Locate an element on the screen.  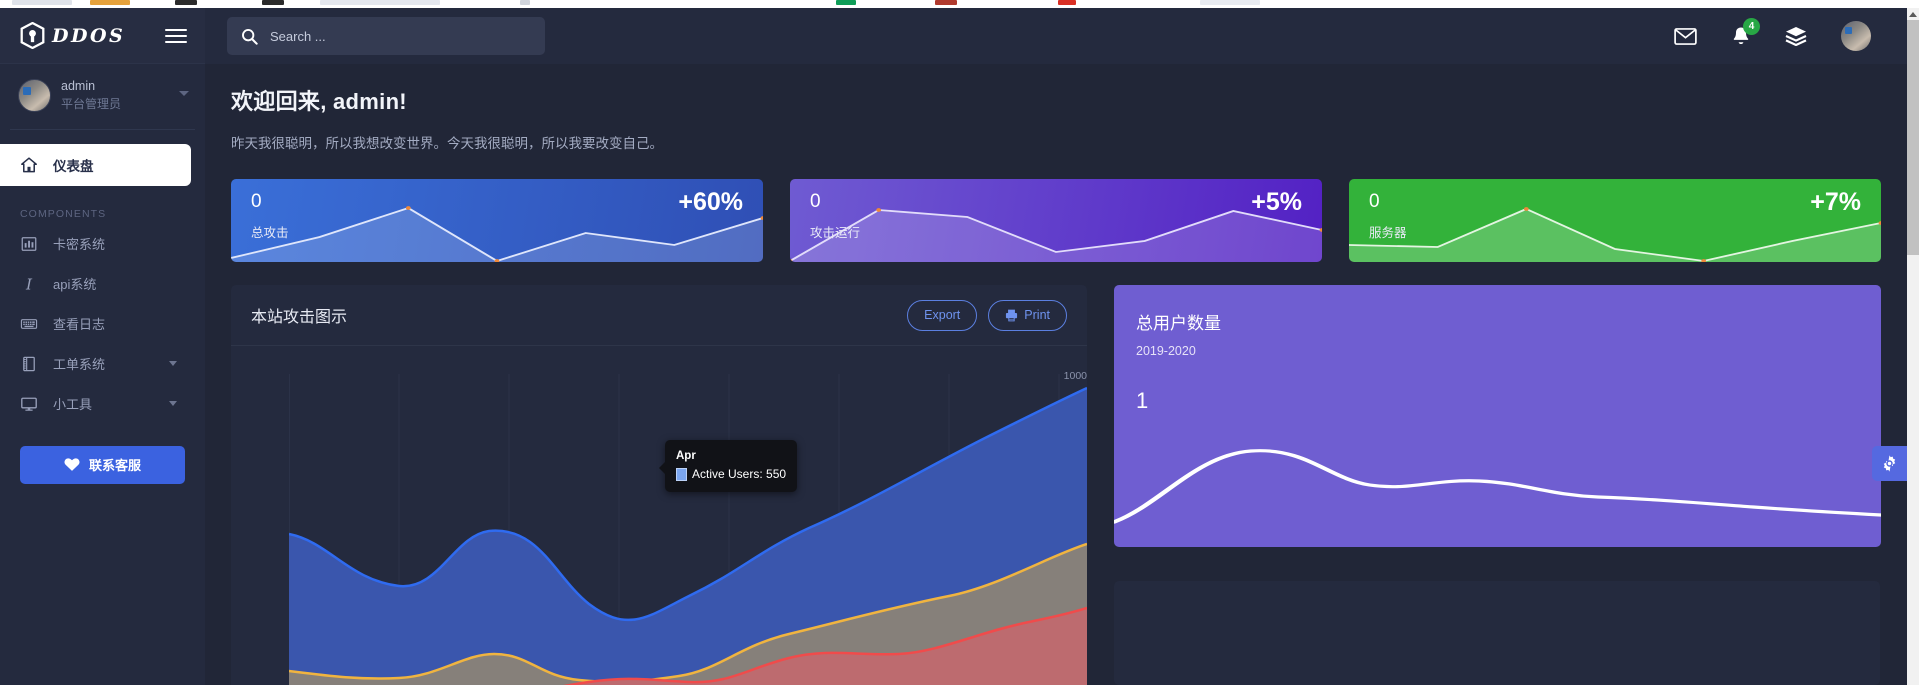
search-icon is located at coordinates (250, 36).